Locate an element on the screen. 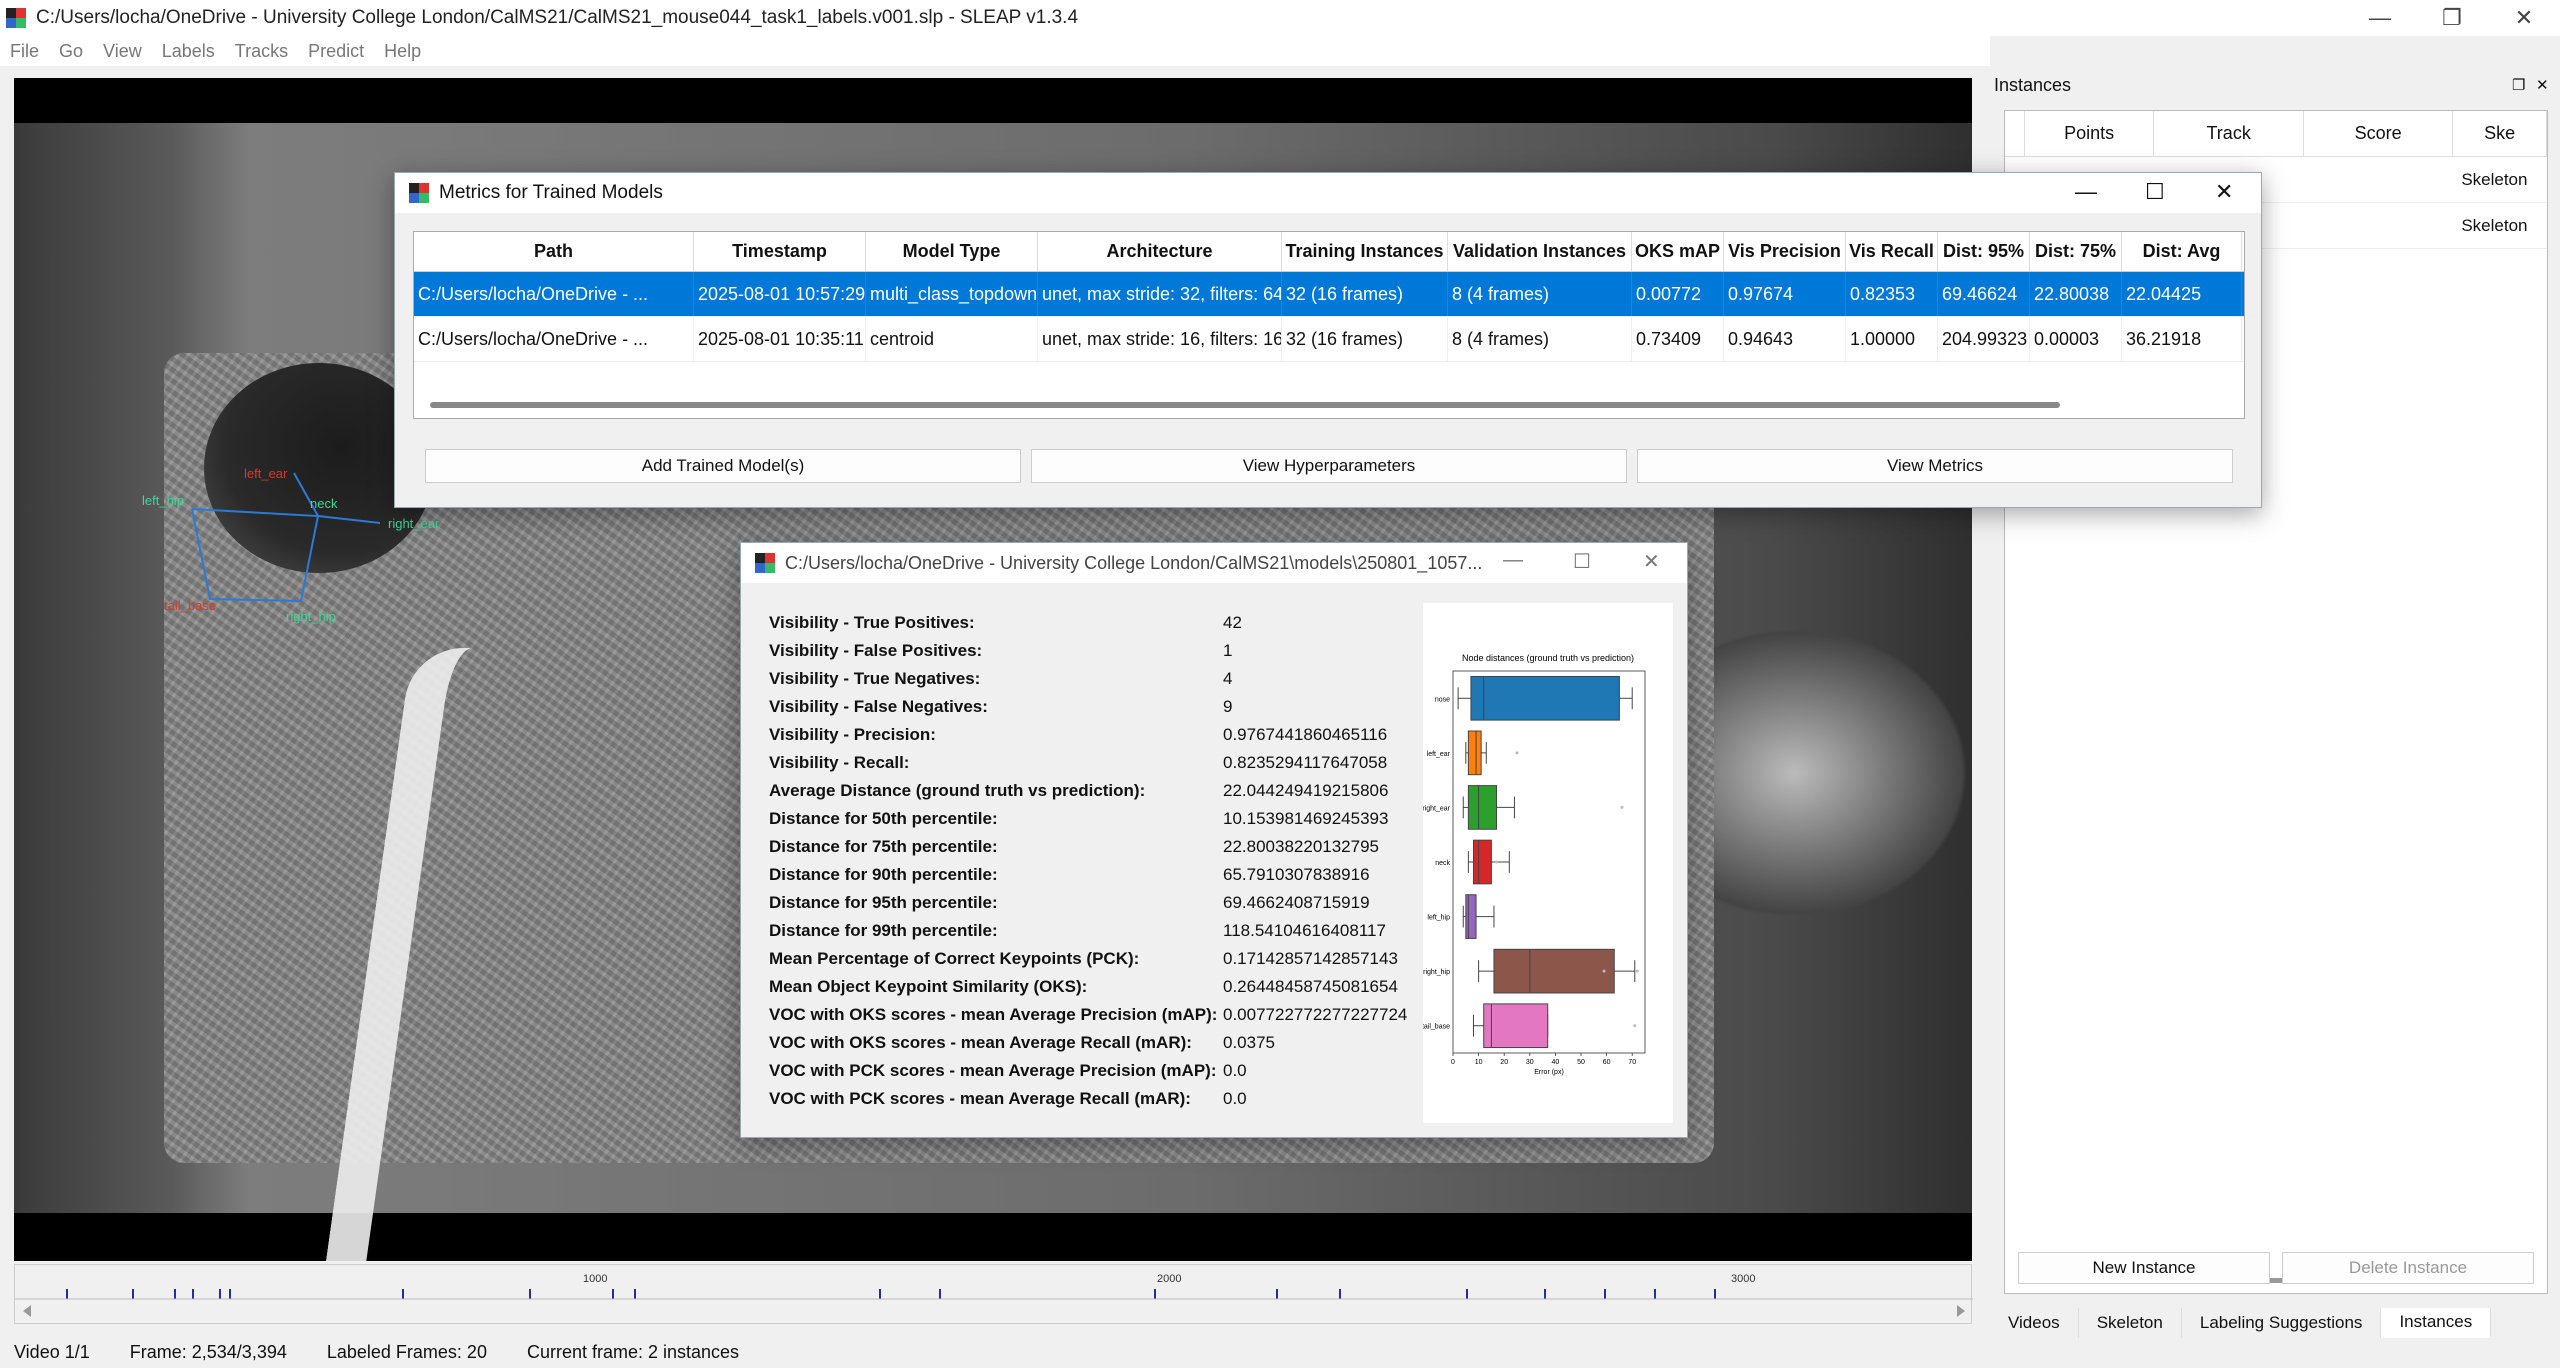  new-instance-button: New Instance is located at coordinates (2144, 1268).